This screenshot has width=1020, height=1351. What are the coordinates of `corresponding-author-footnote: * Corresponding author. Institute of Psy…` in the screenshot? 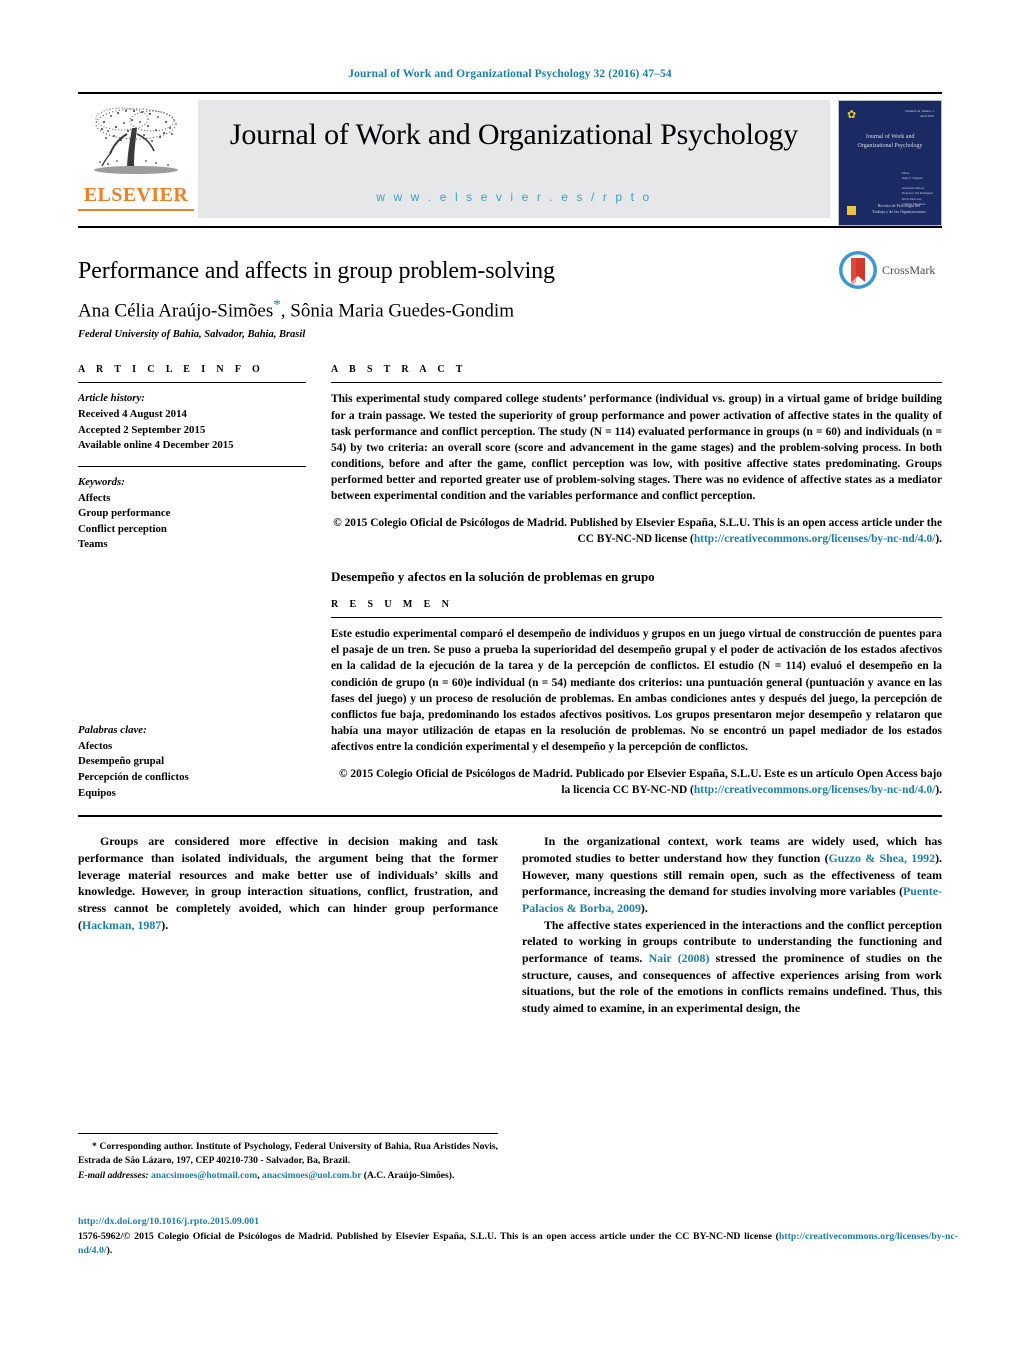 It's located at (288, 1158).